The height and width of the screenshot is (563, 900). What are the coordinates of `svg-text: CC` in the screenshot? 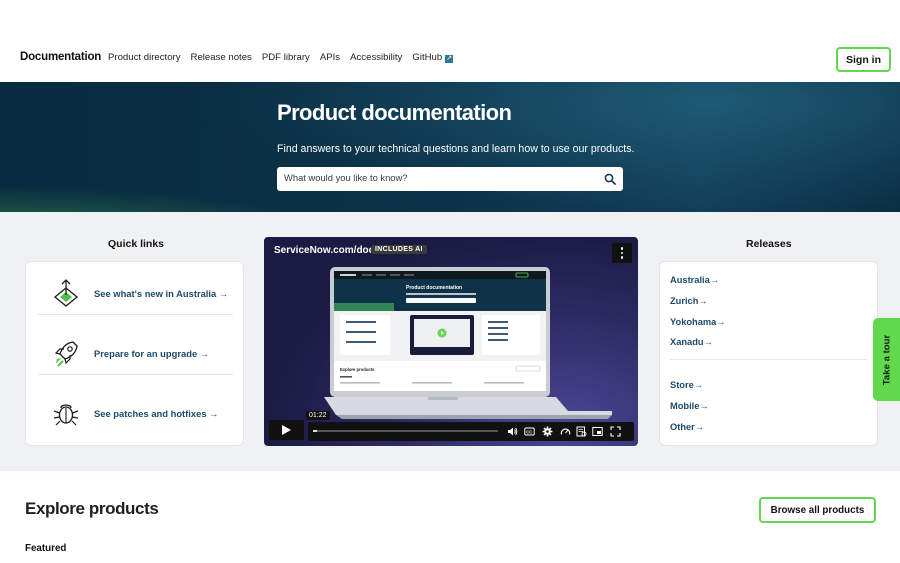 It's located at (529, 432).